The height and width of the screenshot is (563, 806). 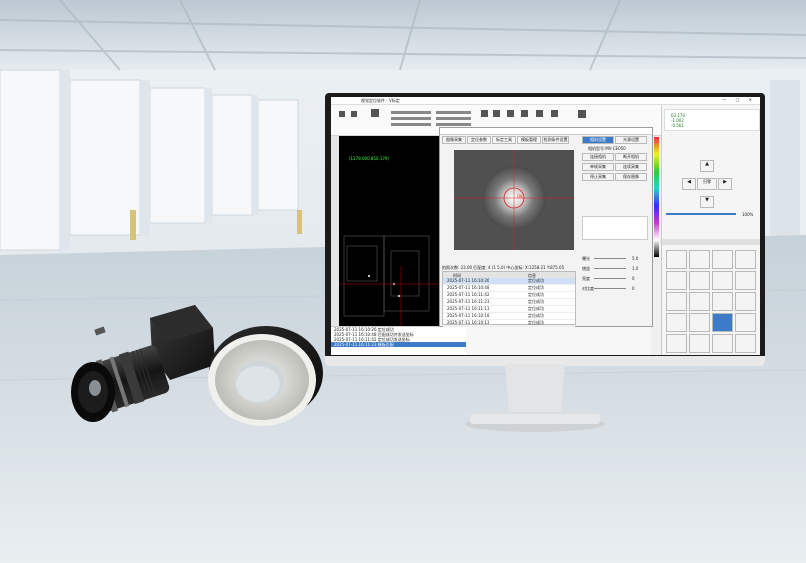 What do you see at coordinates (677, 125) in the screenshot?
I see `coord-z: -0.561` at bounding box center [677, 125].